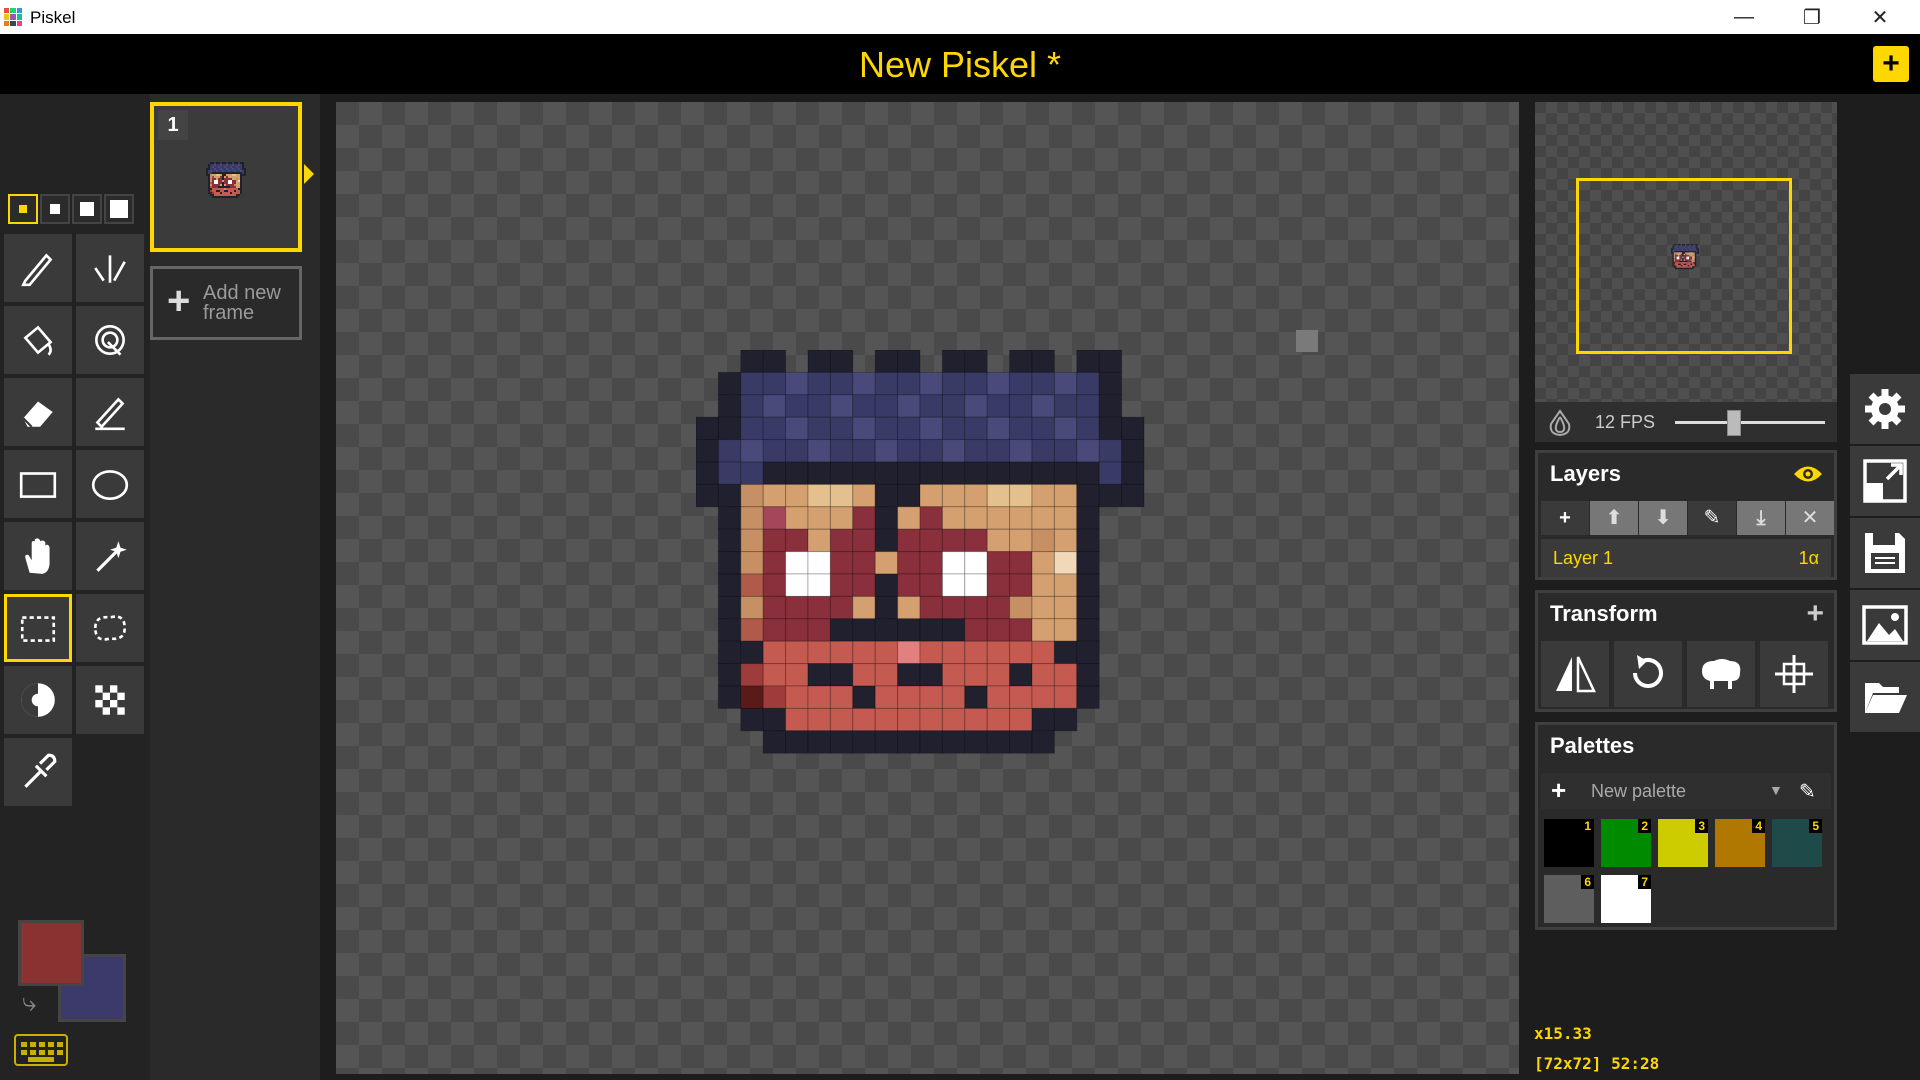 The height and width of the screenshot is (1080, 1920). Describe the element at coordinates (1885, 625) in the screenshot. I see `export-button` at that location.